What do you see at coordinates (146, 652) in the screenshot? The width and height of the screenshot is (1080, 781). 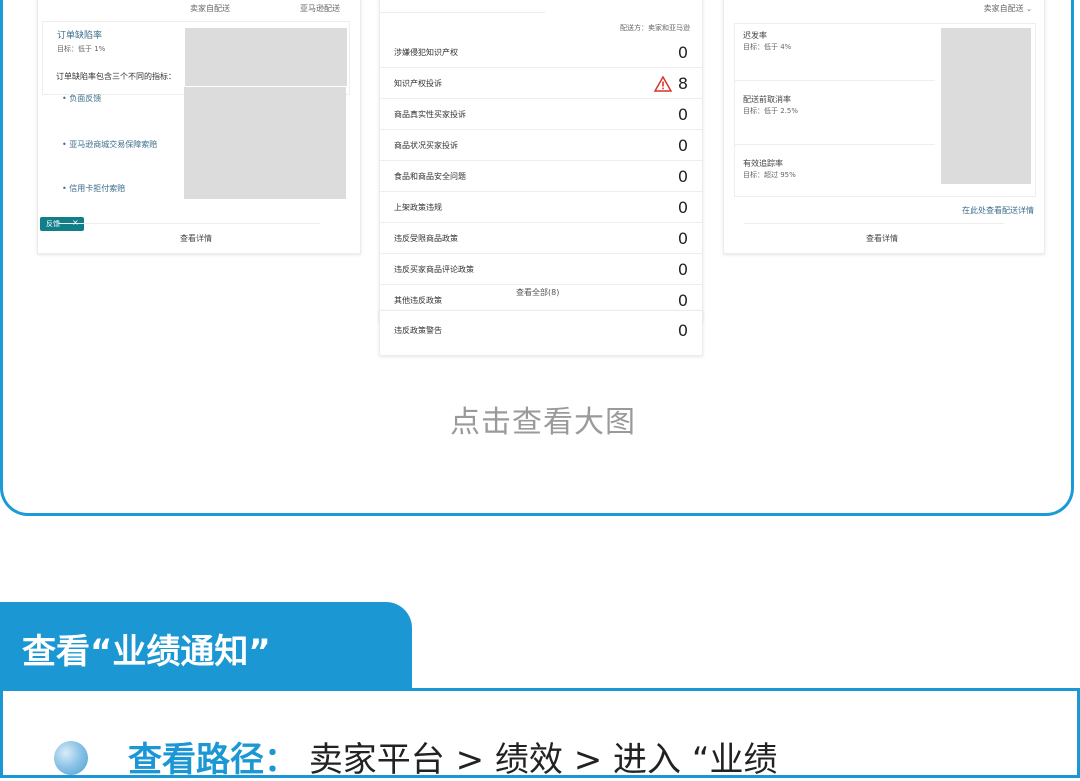 I see `section-title: 查看“业绩通知”` at bounding box center [146, 652].